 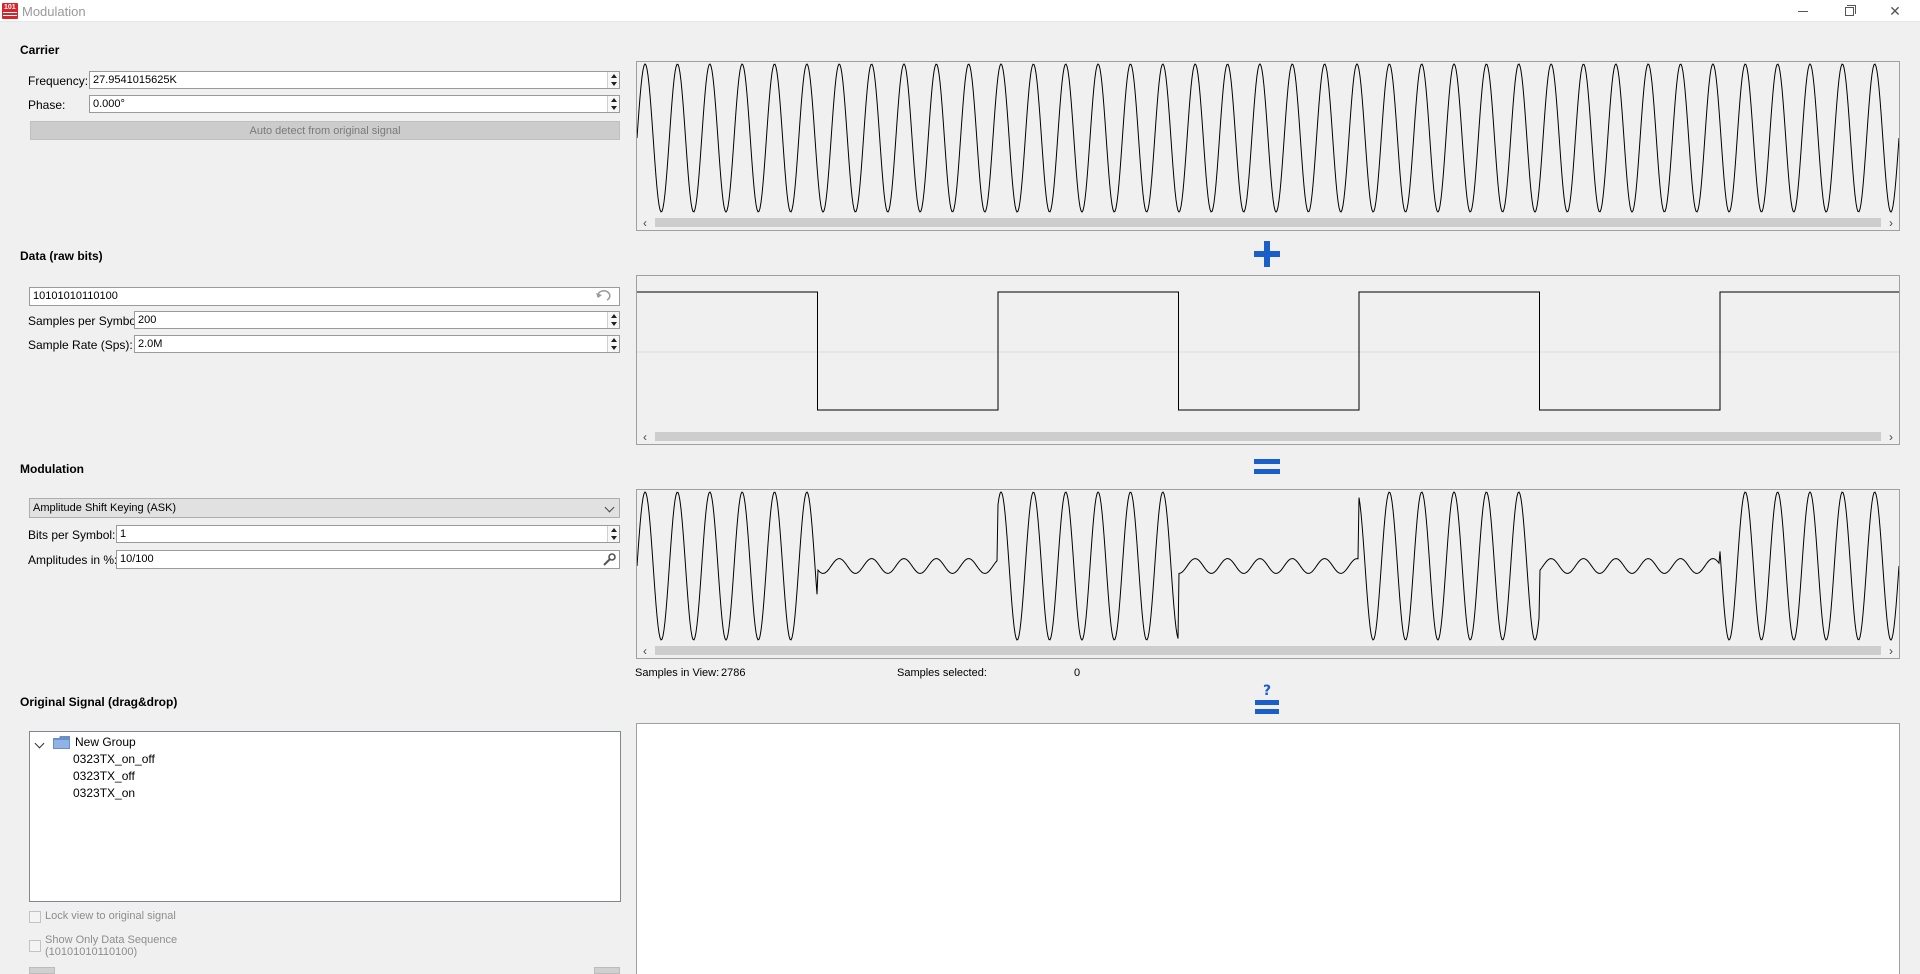 I want to click on modulation-type-select: Amplitude Shift Keying (ASK), so click(x=324, y=508).